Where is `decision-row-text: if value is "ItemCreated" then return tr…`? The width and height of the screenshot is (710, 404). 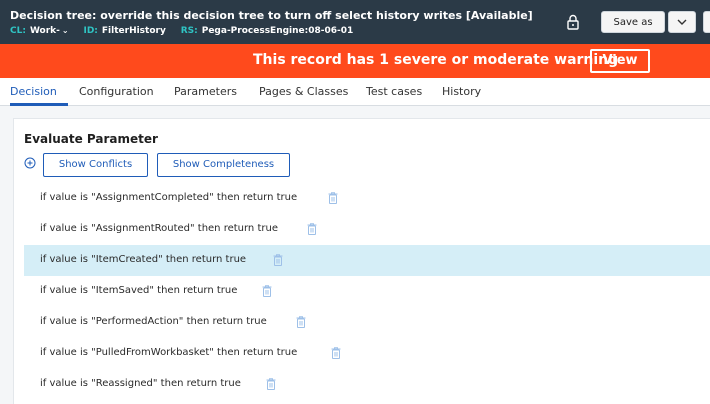
decision-row-text: if value is "ItemCreated" then return tr… is located at coordinates (143, 259).